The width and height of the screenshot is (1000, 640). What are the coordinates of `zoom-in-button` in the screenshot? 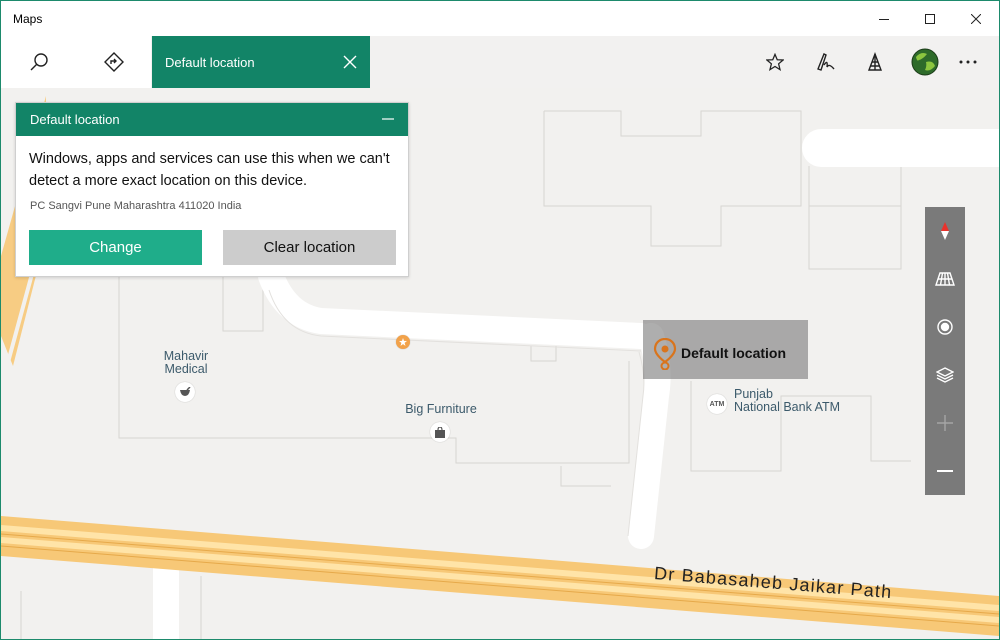 It's located at (945, 423).